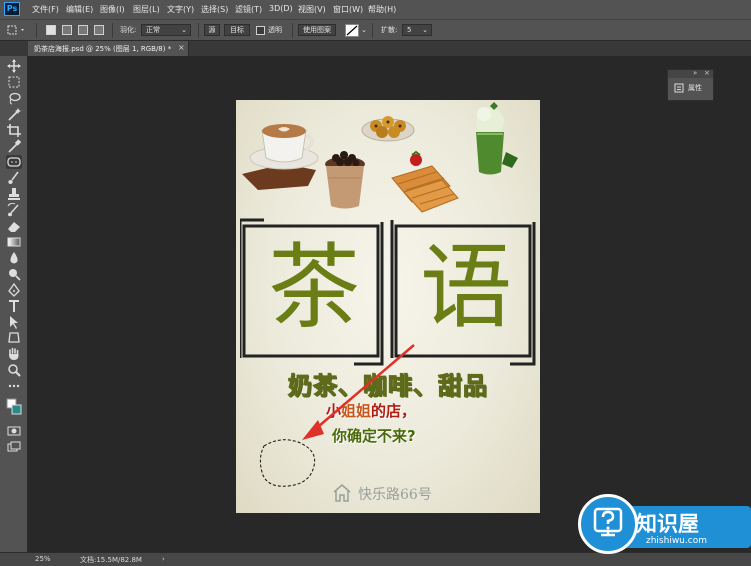 This screenshot has width=751, height=566. Describe the element at coordinates (317, 30) in the screenshot. I see `use-pattern-button: 使用图案` at that location.